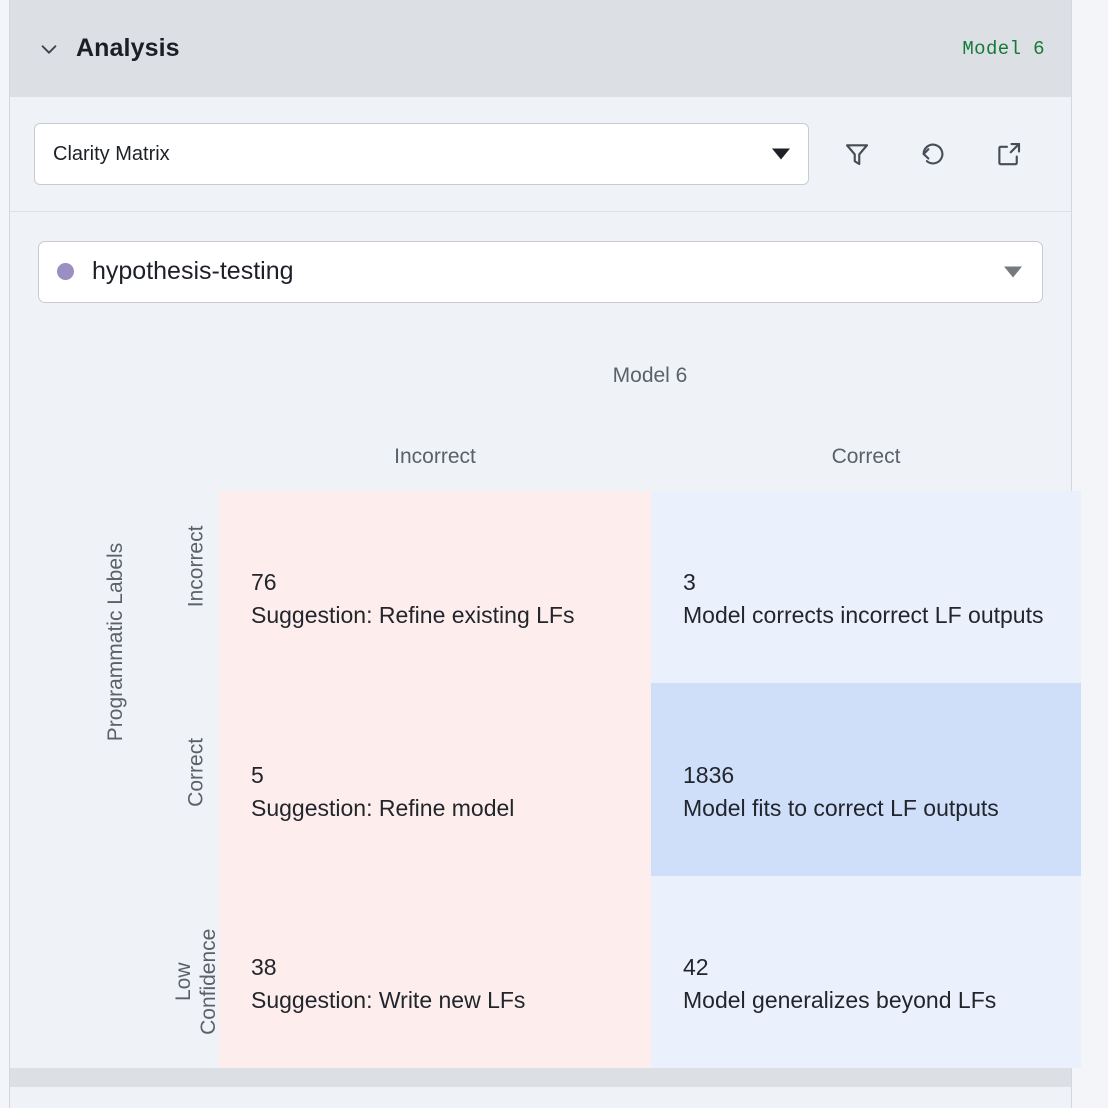  I want to click on view-select-value: Clarity Matrix, so click(111, 153).